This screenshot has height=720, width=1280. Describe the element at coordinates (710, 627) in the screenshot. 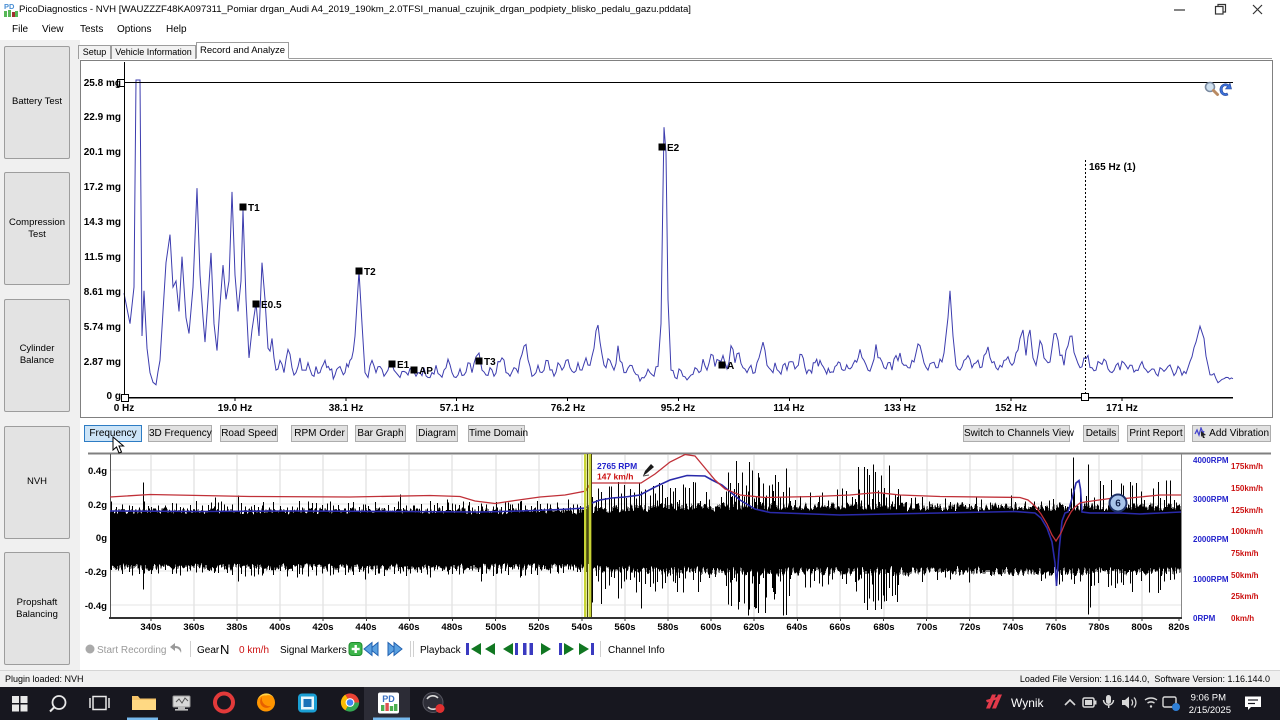

I see `svg-text: 600s` at that location.